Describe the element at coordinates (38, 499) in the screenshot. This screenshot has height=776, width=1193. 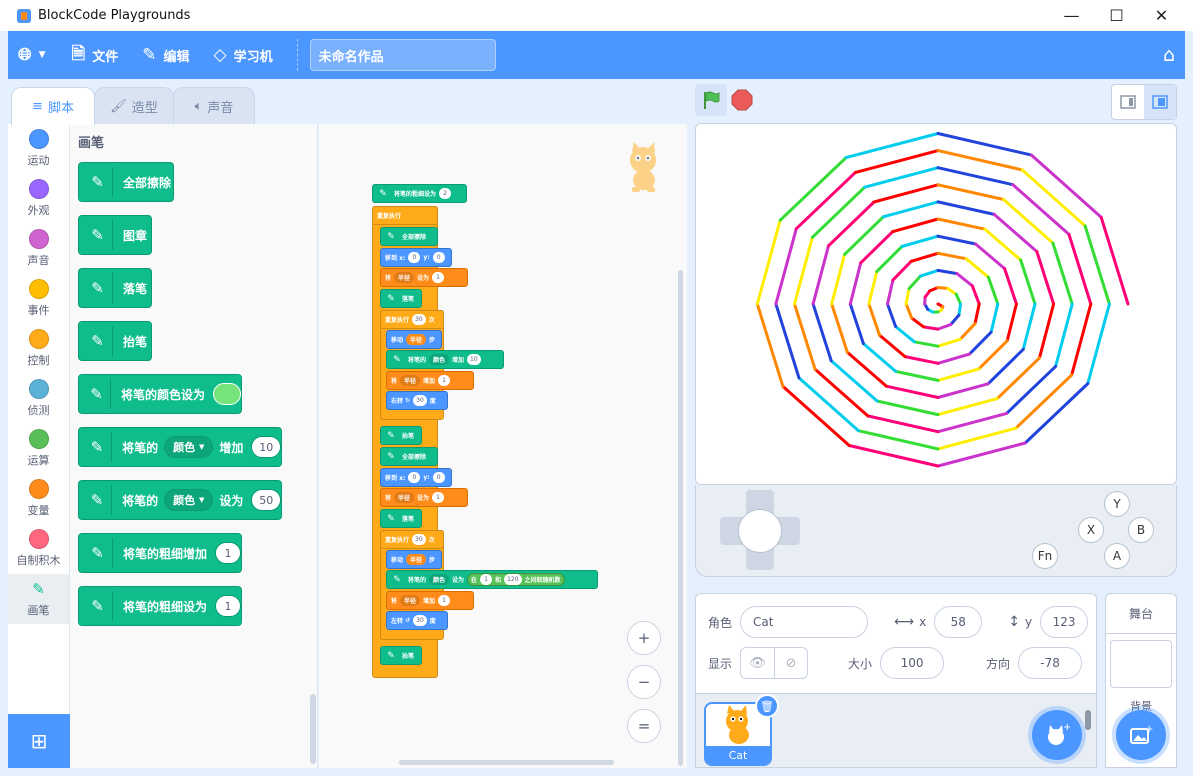
I see `category-variables: 变量` at that location.